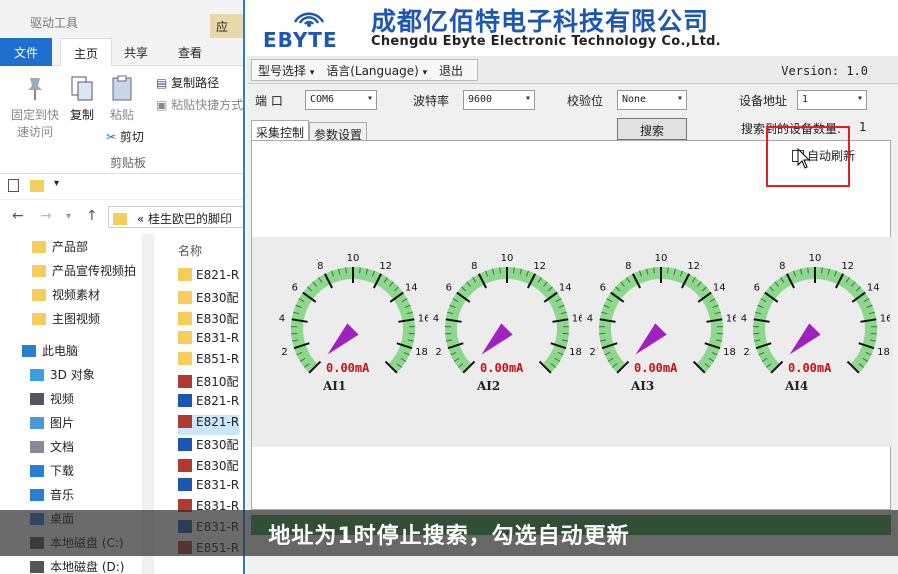 This screenshot has height=574, width=898. I want to click on context-tab-apply: 应用, so click(226, 32).